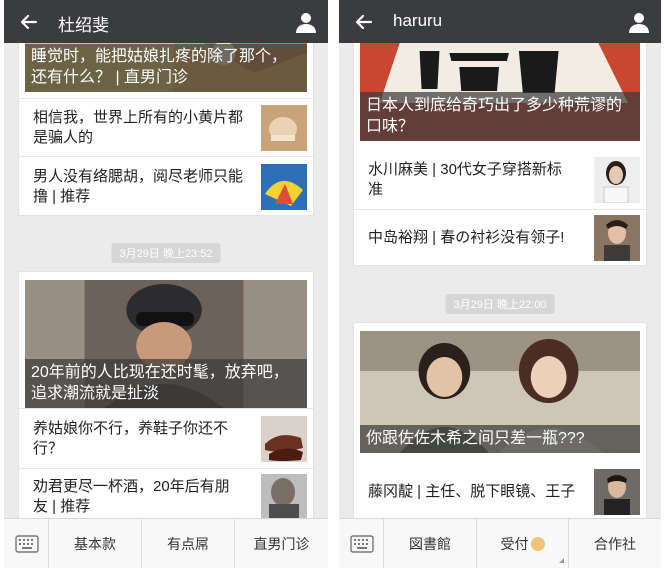 The width and height of the screenshot is (665, 568). I want to click on hero-caption: 20年前的人比现在还时髦，放弃吧，追求潮流就是扯淡, so click(166, 383).